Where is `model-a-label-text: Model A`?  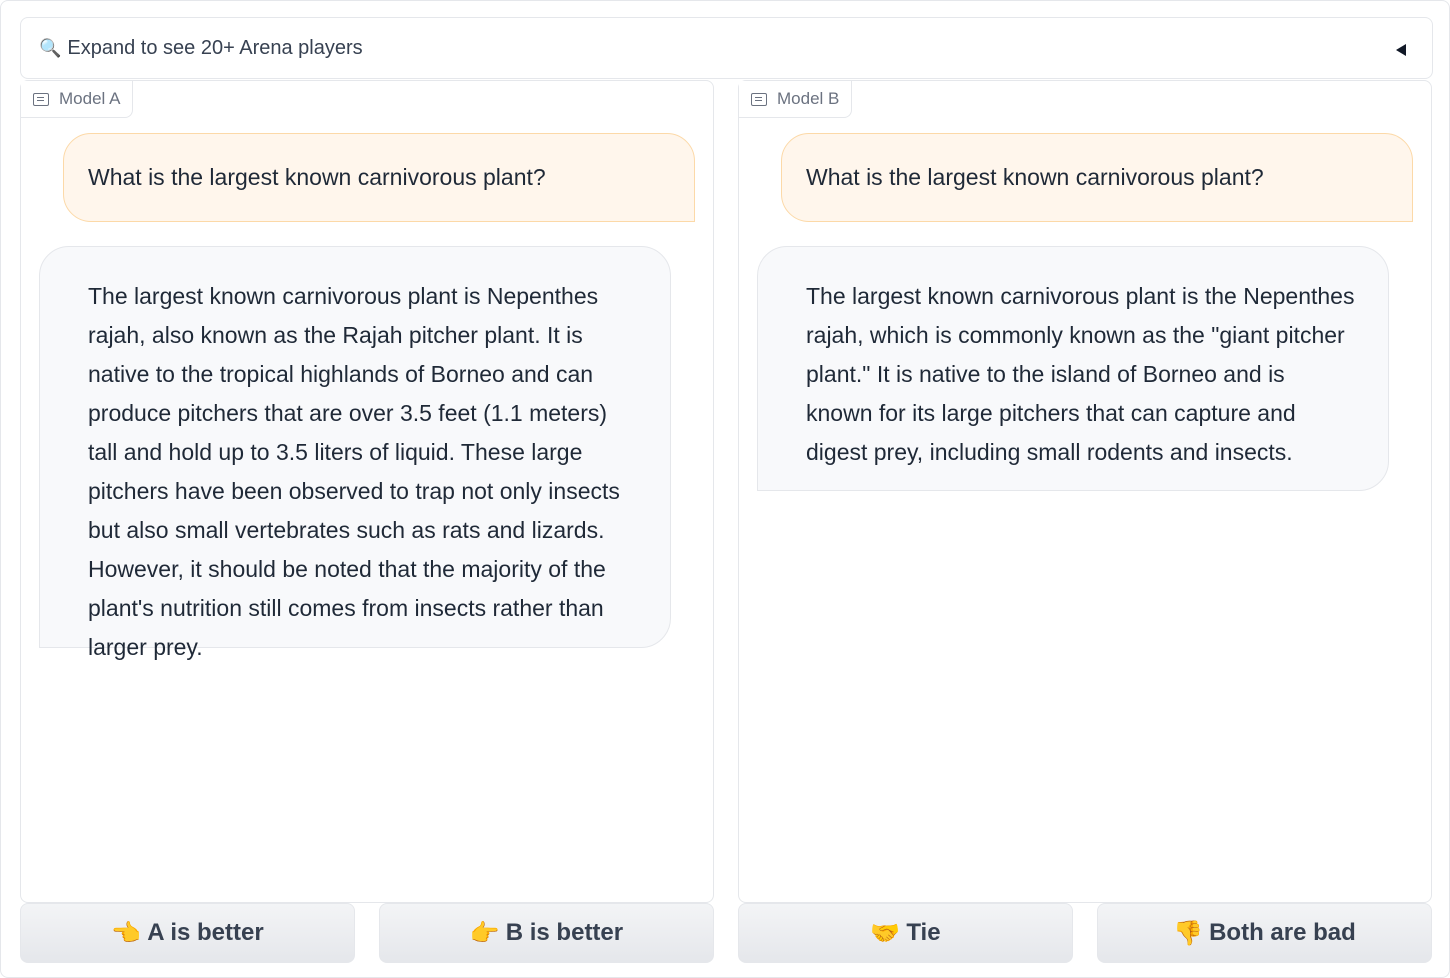
model-a-label-text: Model A is located at coordinates (90, 98).